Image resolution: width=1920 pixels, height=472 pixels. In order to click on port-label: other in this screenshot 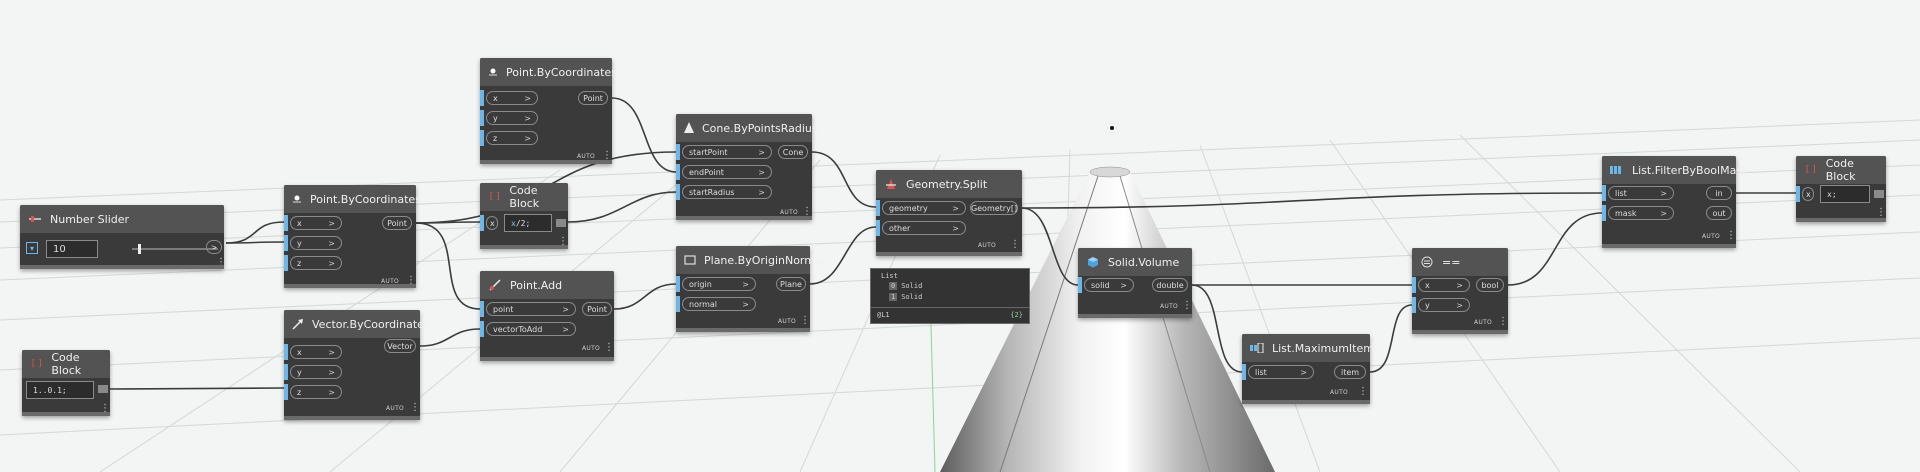, I will do `click(900, 228)`.